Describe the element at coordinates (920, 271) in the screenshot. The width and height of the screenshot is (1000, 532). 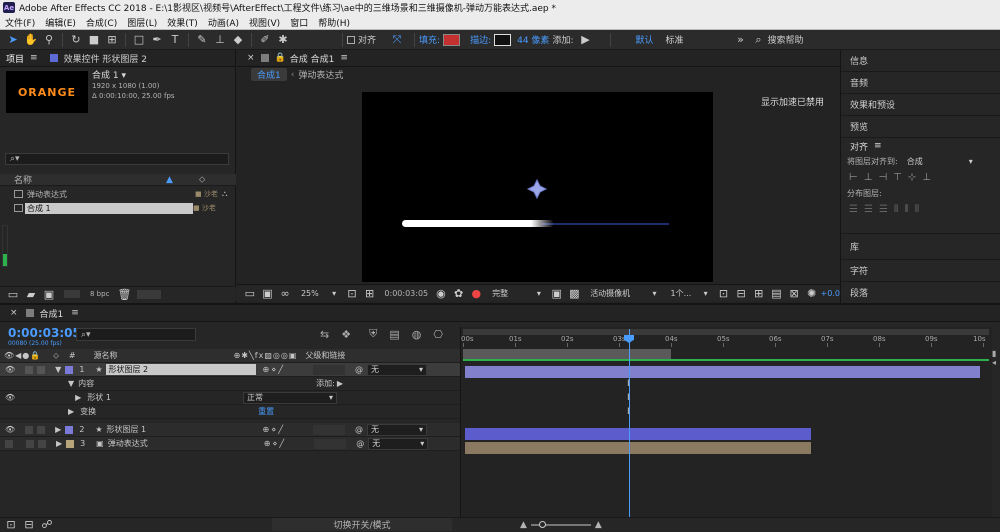
I see `panel-character: 字符` at that location.